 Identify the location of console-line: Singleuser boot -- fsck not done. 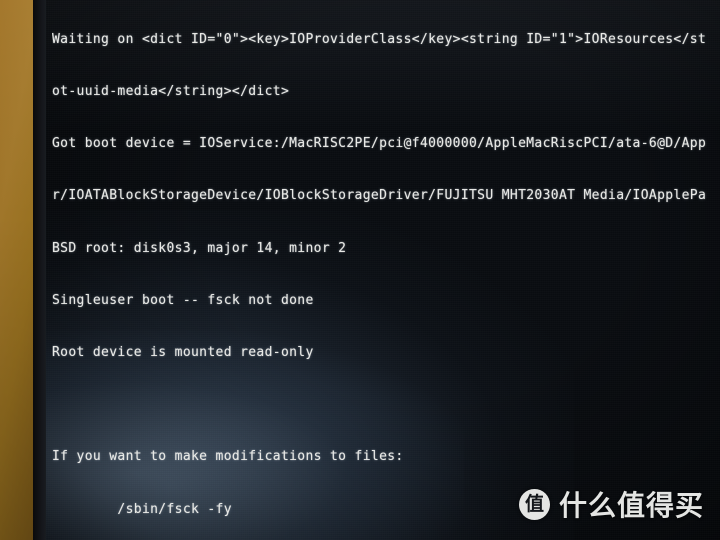
(183, 300).